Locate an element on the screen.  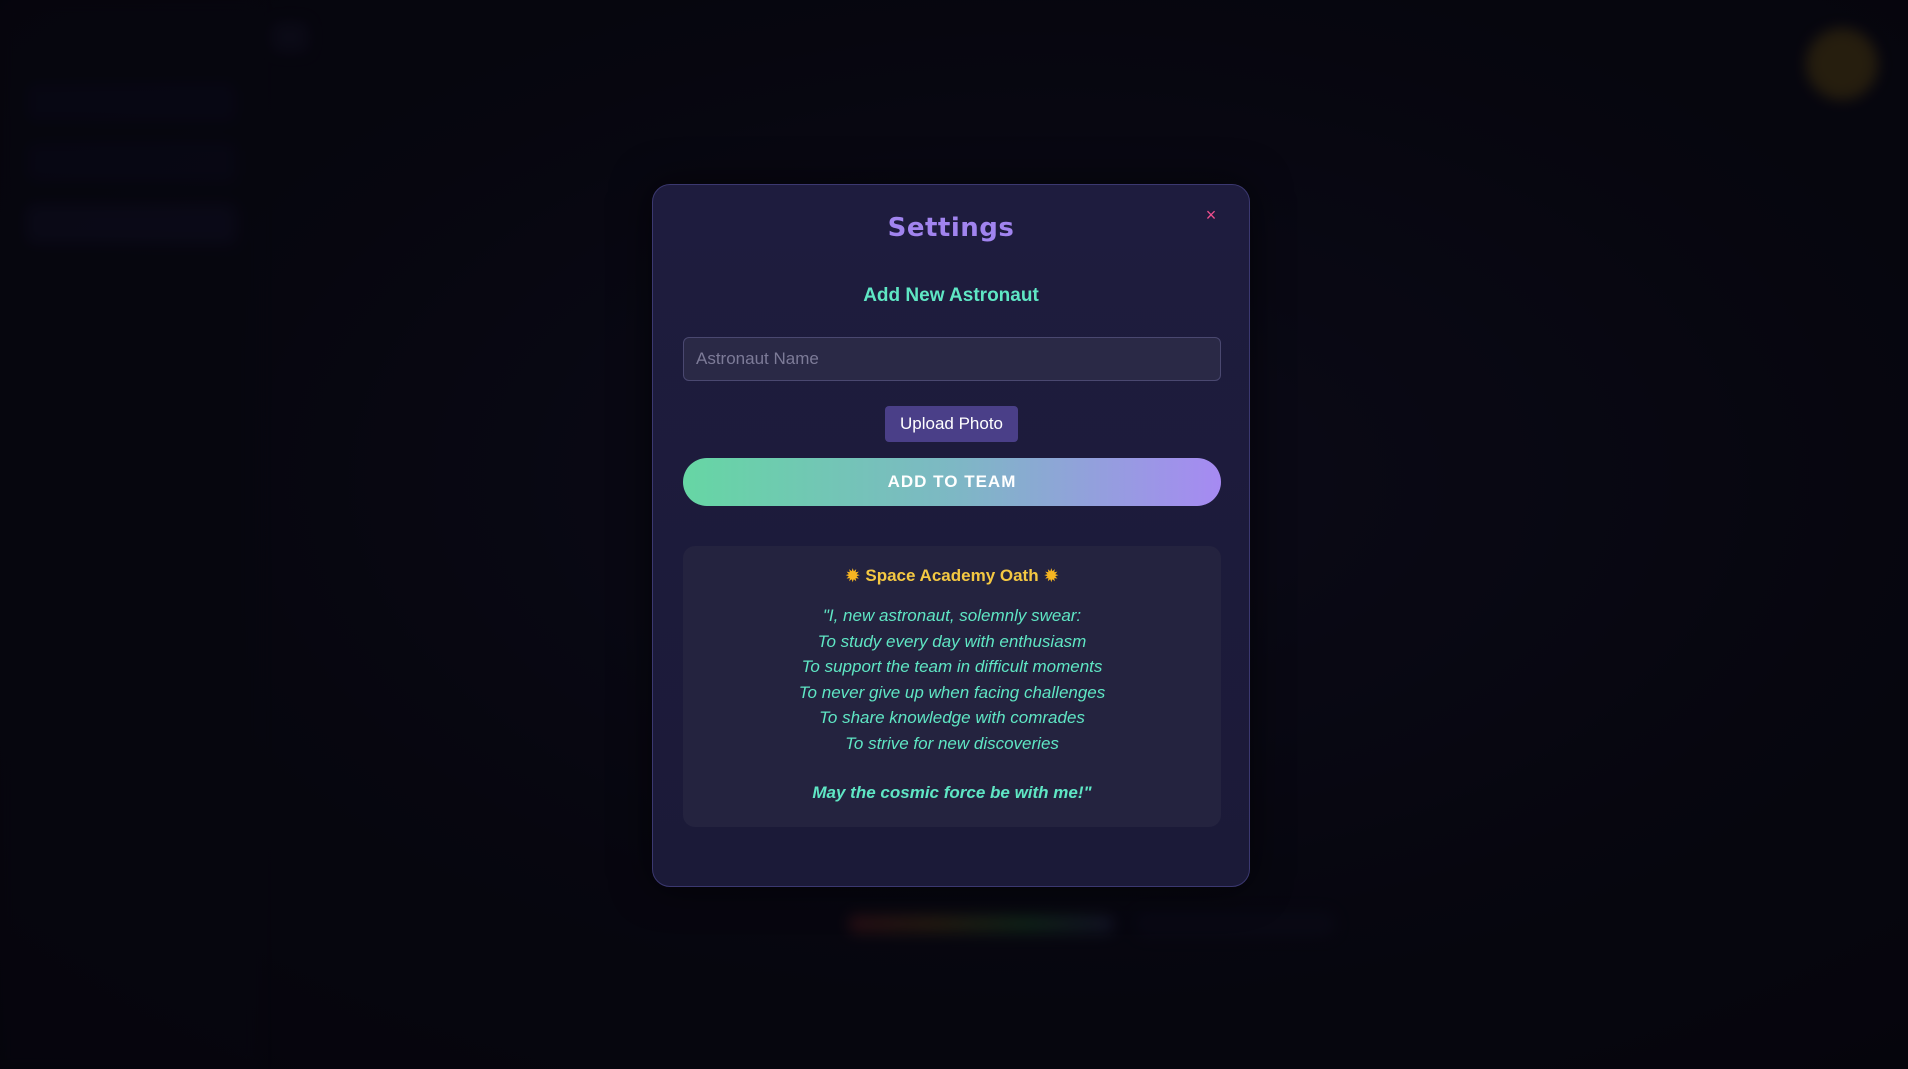
astronaut-name-input is located at coordinates (952, 359).